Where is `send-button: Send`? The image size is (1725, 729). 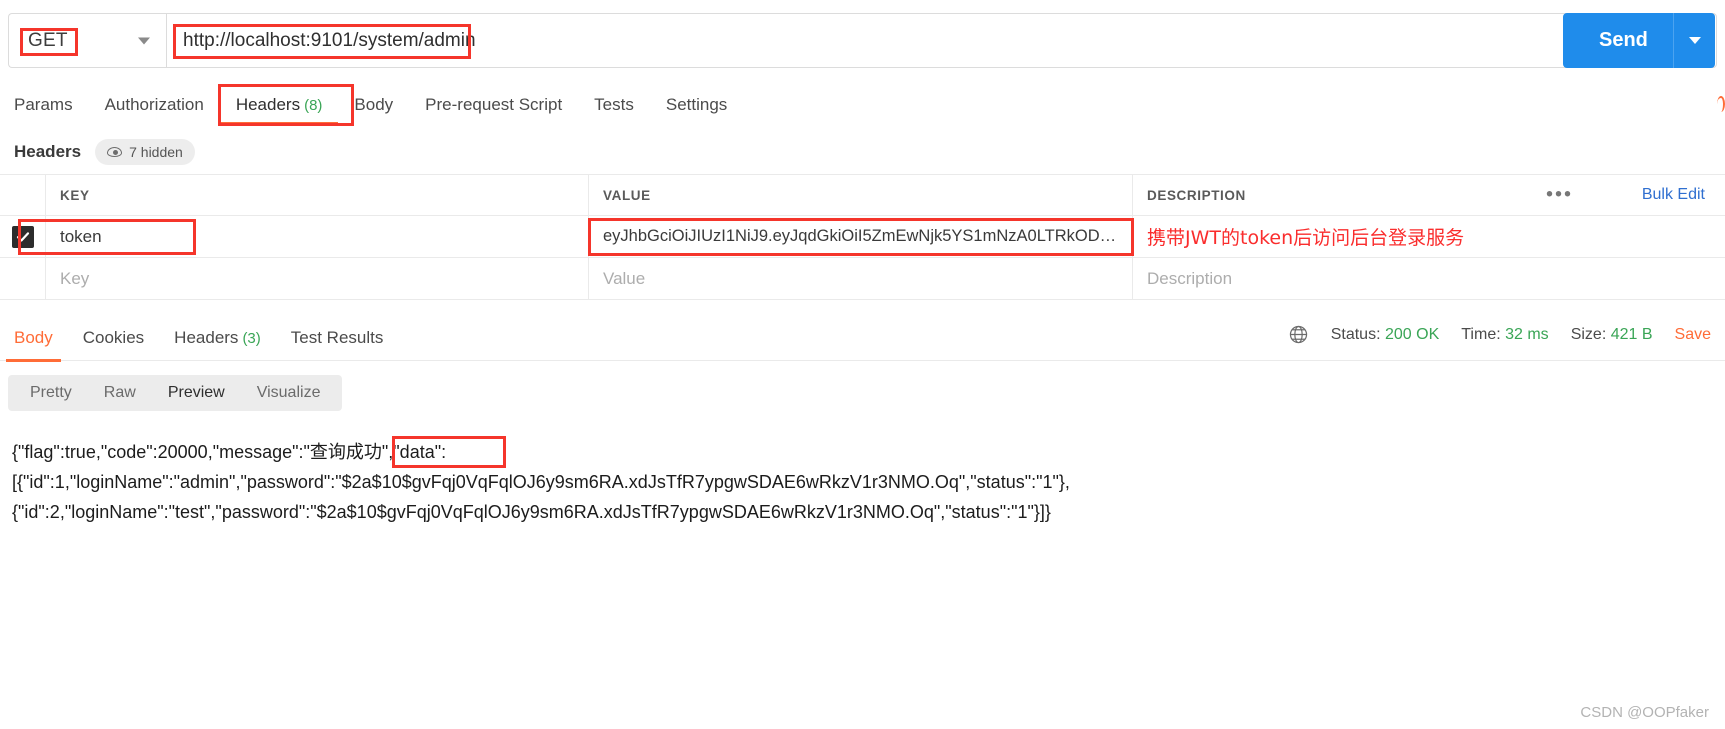
send-button: Send is located at coordinates (1639, 40).